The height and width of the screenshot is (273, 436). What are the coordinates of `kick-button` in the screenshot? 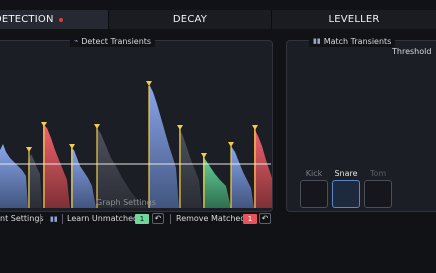 It's located at (314, 194).